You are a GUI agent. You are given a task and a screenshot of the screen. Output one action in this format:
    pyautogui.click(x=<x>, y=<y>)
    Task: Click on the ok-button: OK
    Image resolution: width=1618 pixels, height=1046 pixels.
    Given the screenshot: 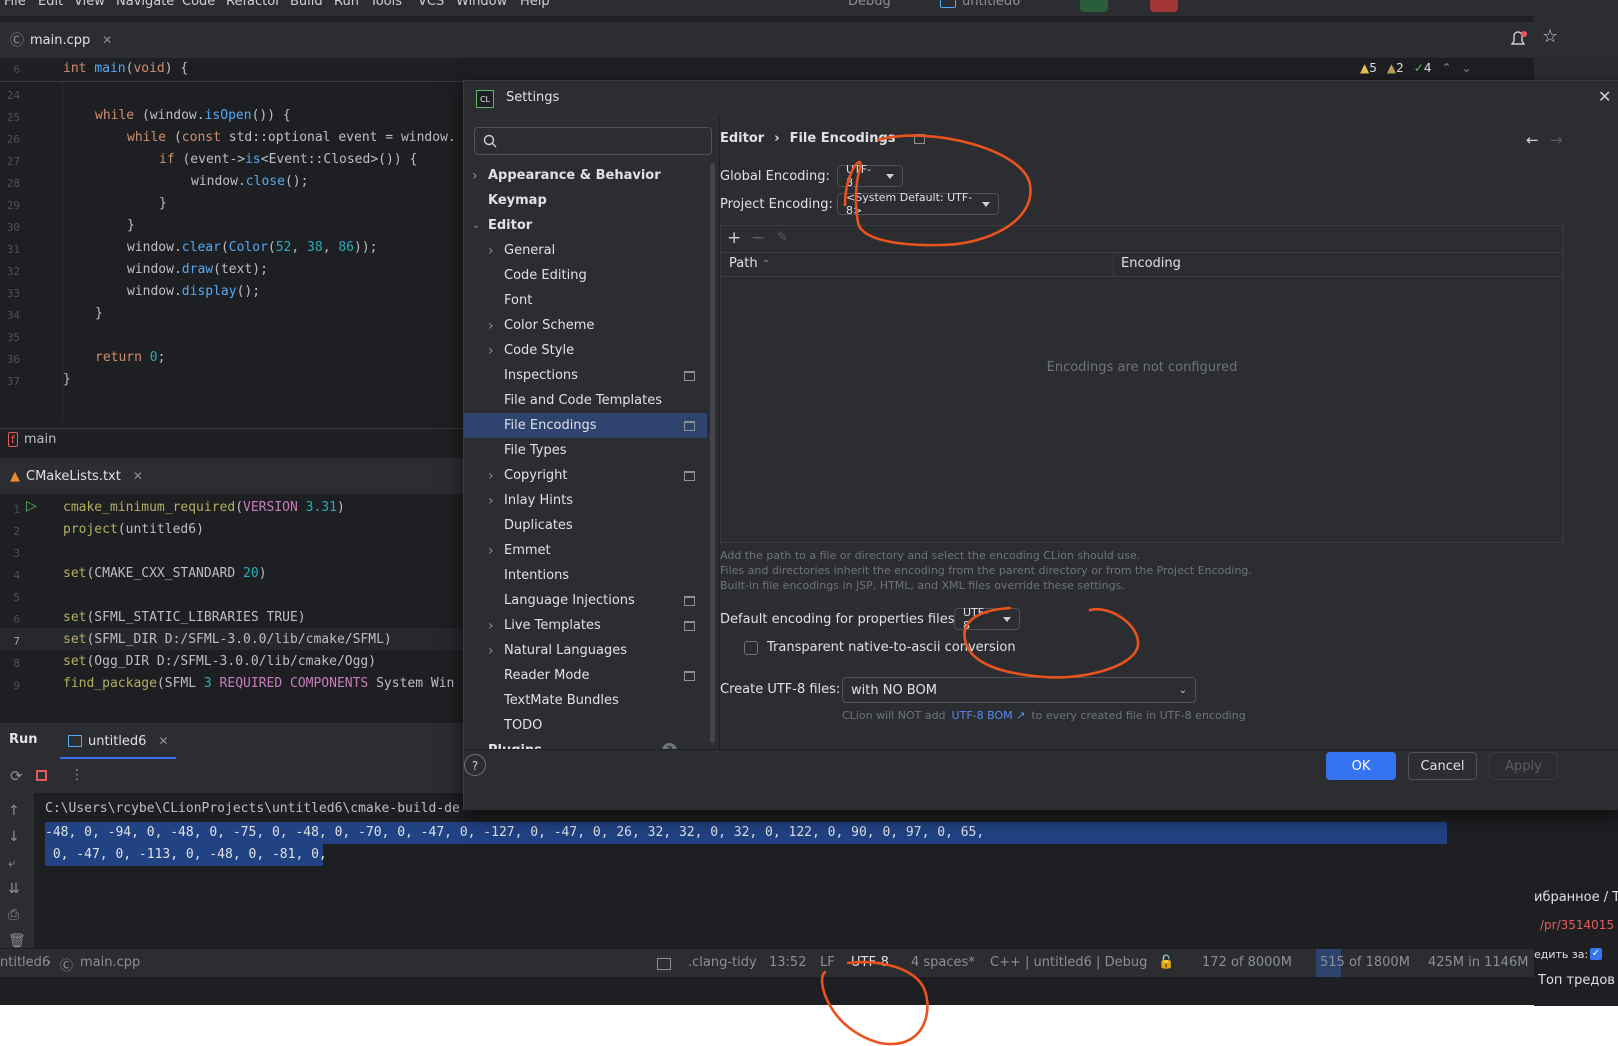 What is the action you would take?
    pyautogui.click(x=1361, y=766)
    